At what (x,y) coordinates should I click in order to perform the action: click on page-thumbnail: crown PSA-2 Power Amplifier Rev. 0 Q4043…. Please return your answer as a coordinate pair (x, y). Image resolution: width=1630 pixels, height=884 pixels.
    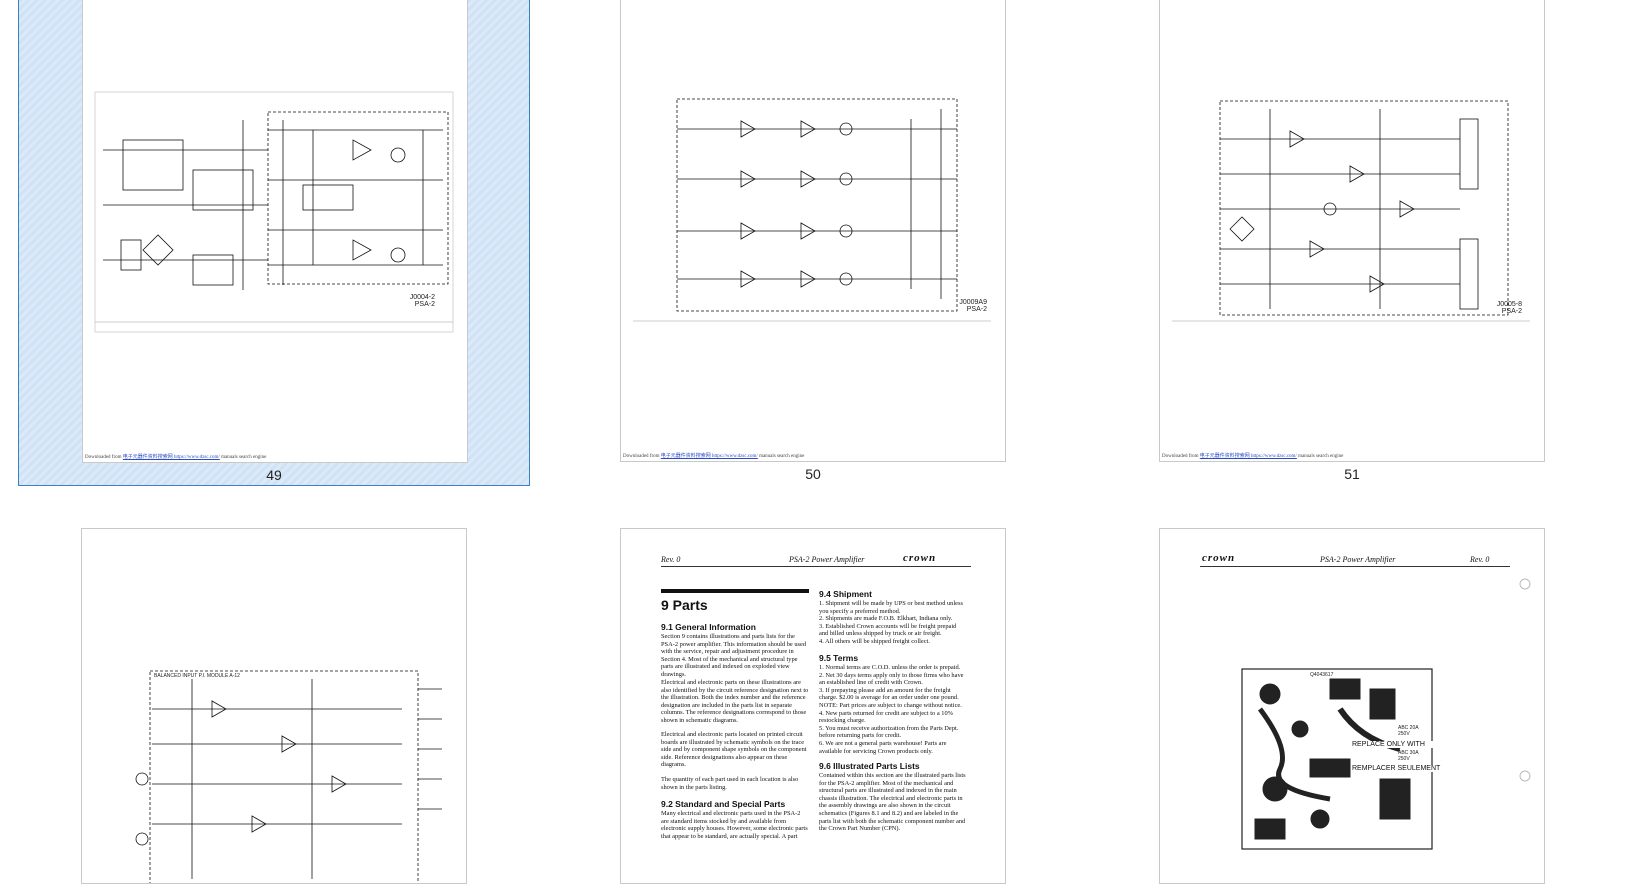
    Looking at the image, I should click on (1352, 706).